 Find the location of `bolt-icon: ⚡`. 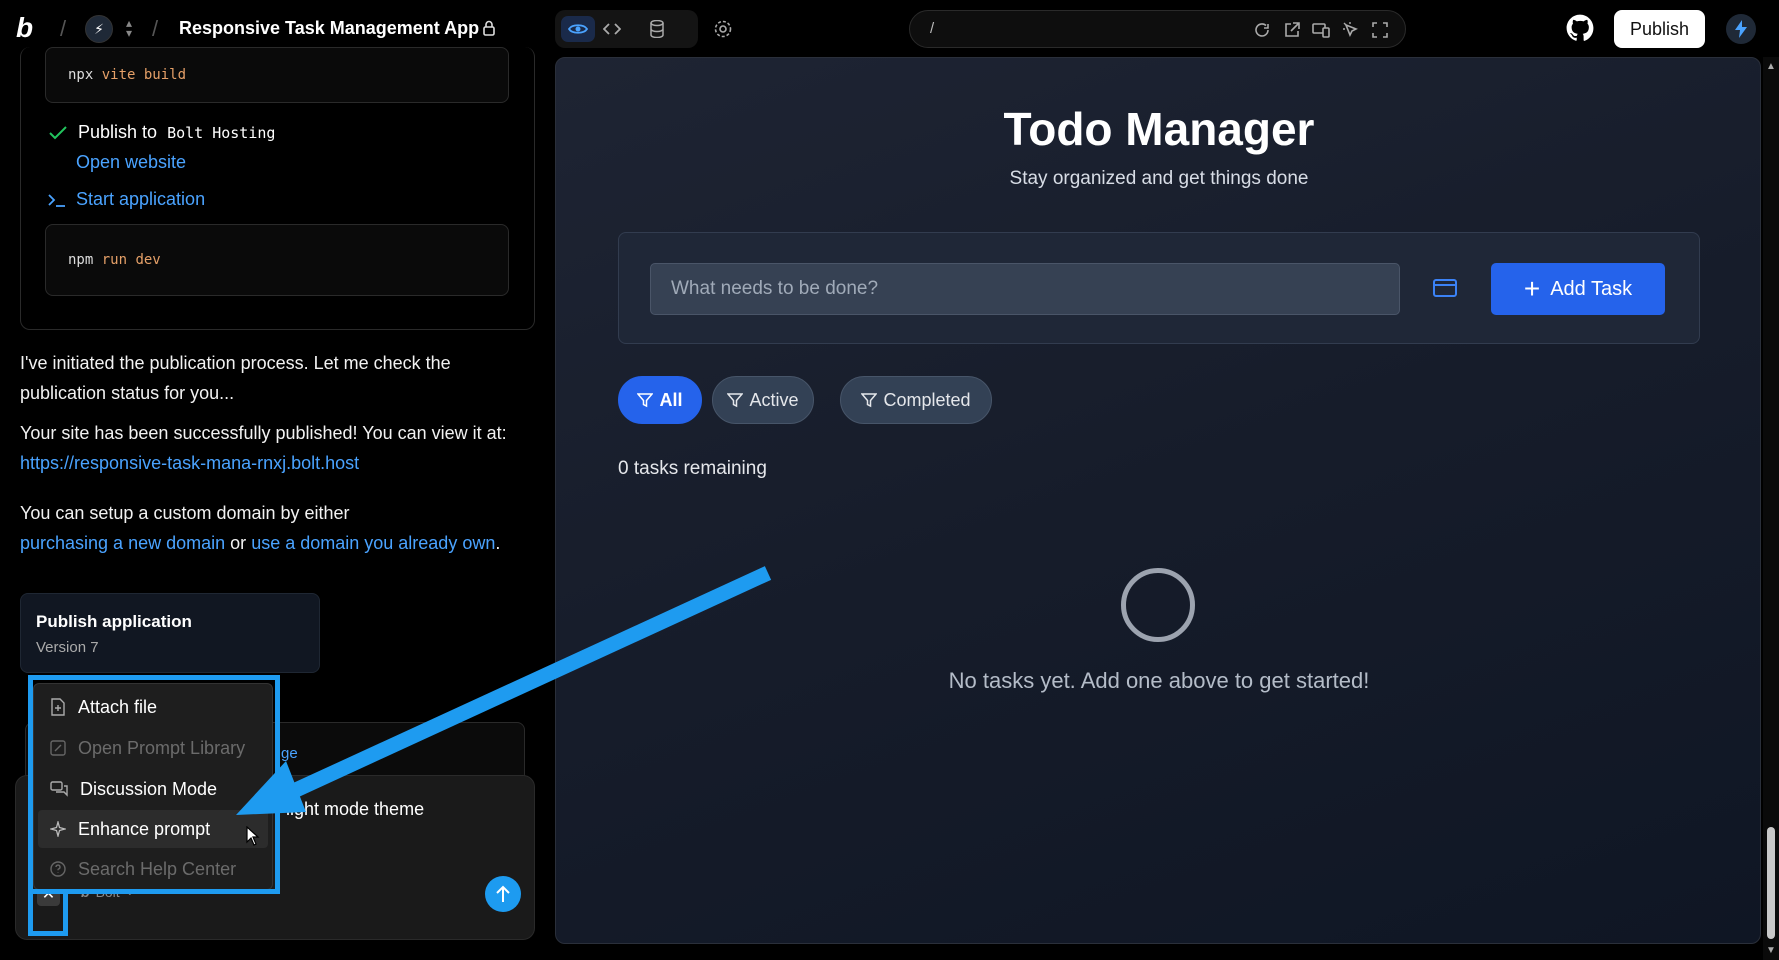

bolt-icon: ⚡ is located at coordinates (99, 29).